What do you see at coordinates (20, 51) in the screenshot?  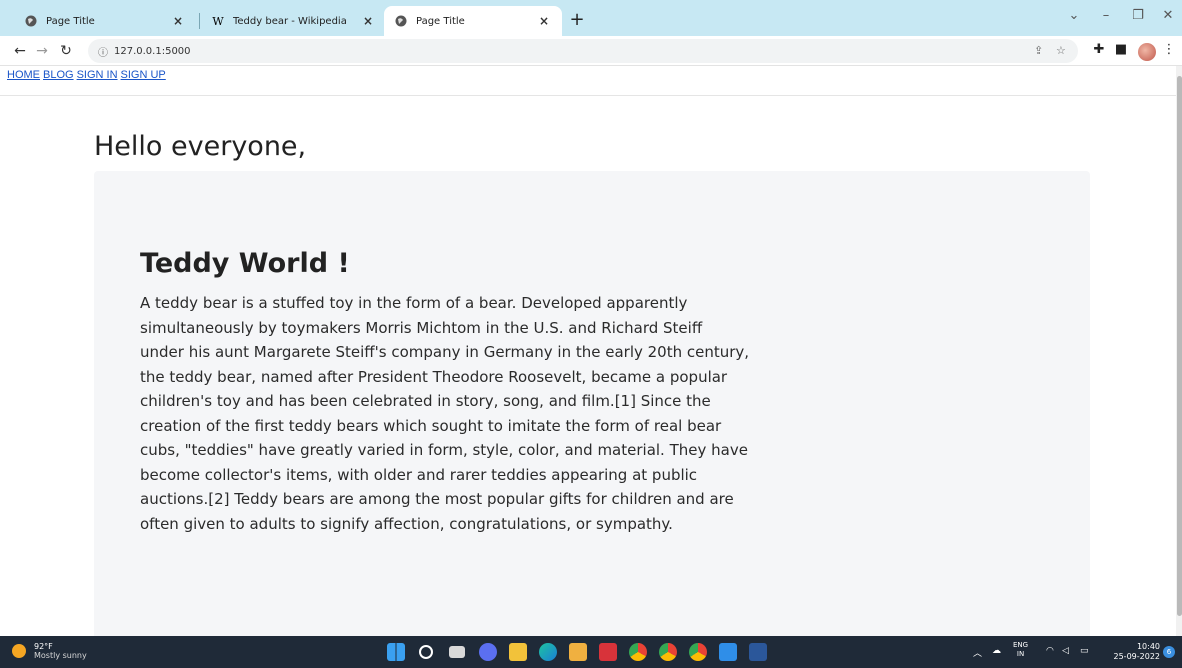 I see `back-icon: ←` at bounding box center [20, 51].